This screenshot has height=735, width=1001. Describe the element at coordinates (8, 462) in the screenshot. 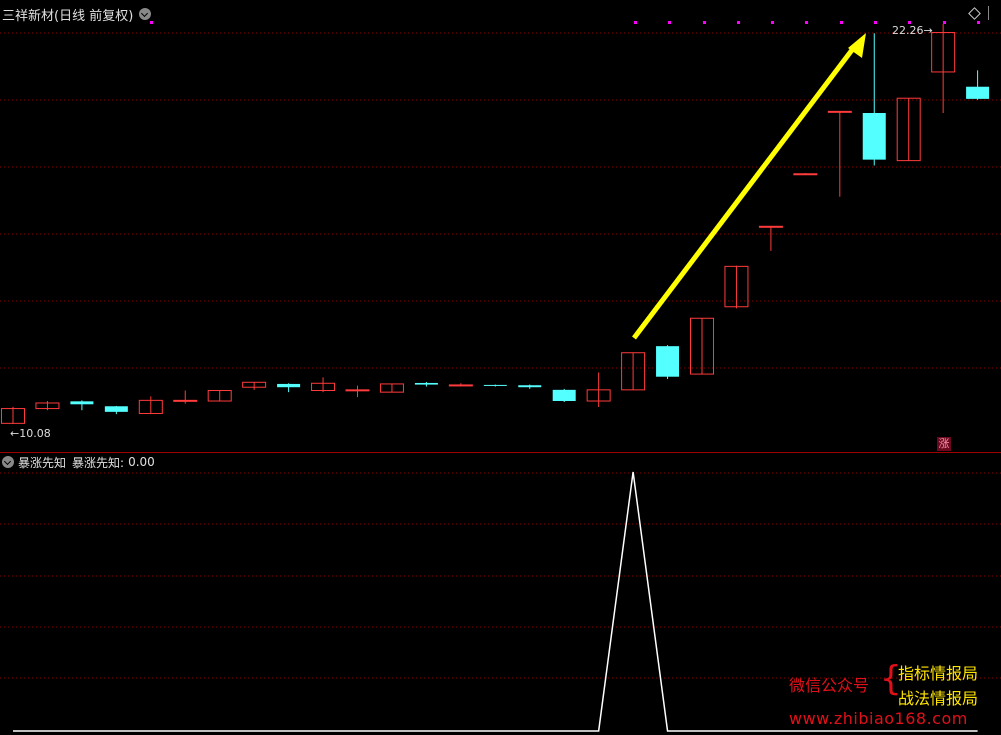

I see `chevron-down-icon` at that location.